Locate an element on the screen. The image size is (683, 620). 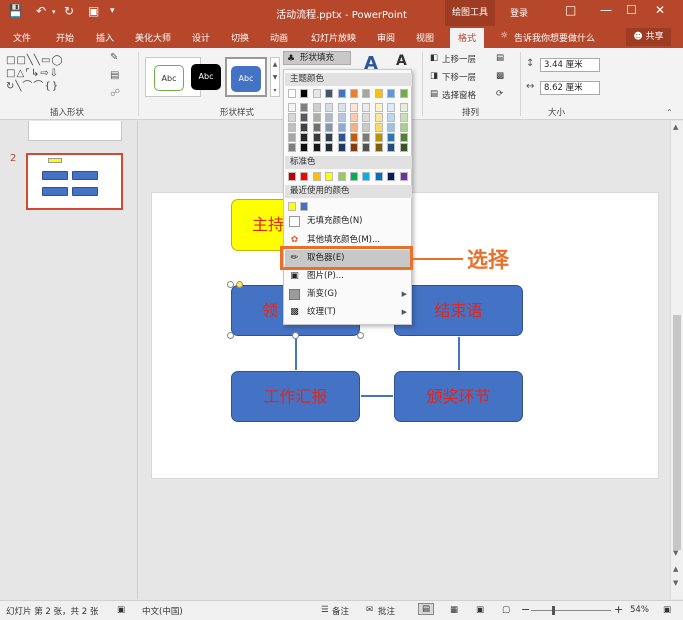
slideshow-view-icon: ▢ is located at coordinates (506, 610).